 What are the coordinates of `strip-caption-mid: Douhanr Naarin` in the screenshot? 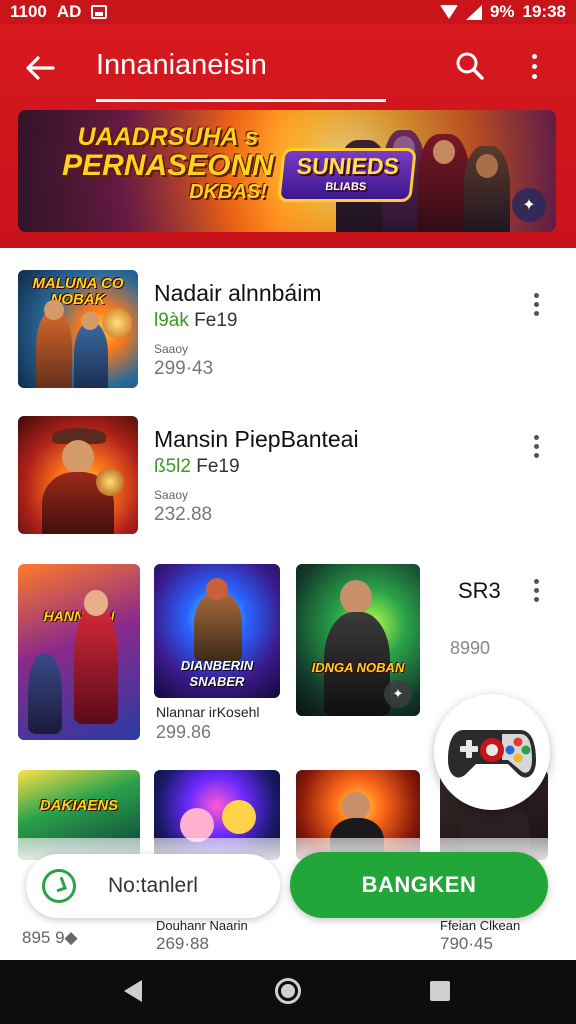 It's located at (202, 925).